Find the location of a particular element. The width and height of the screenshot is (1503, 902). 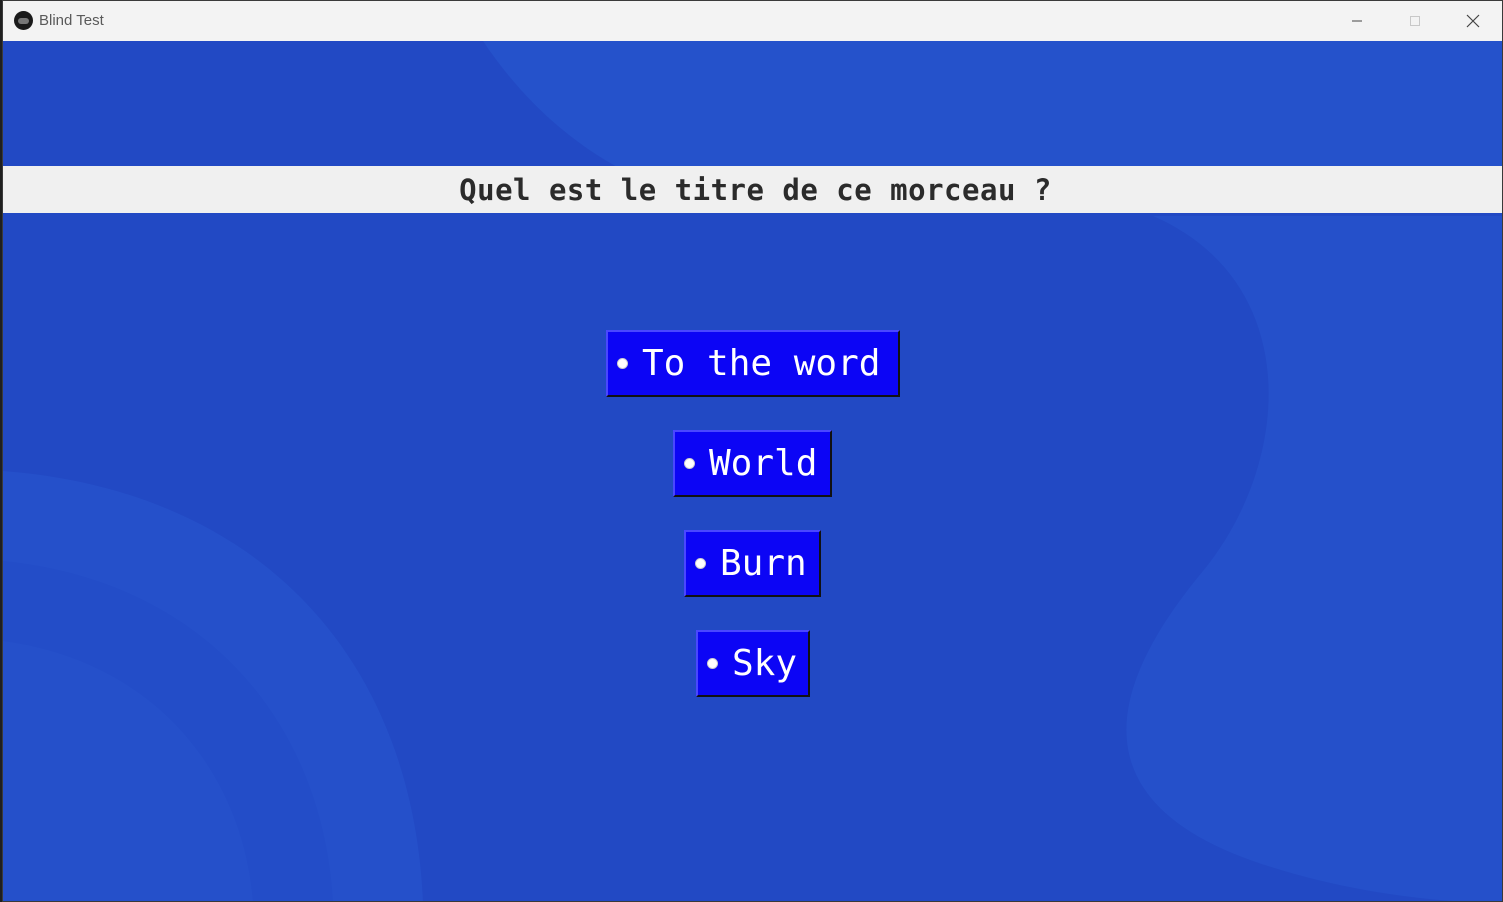

close-button is located at coordinates (1473, 21).